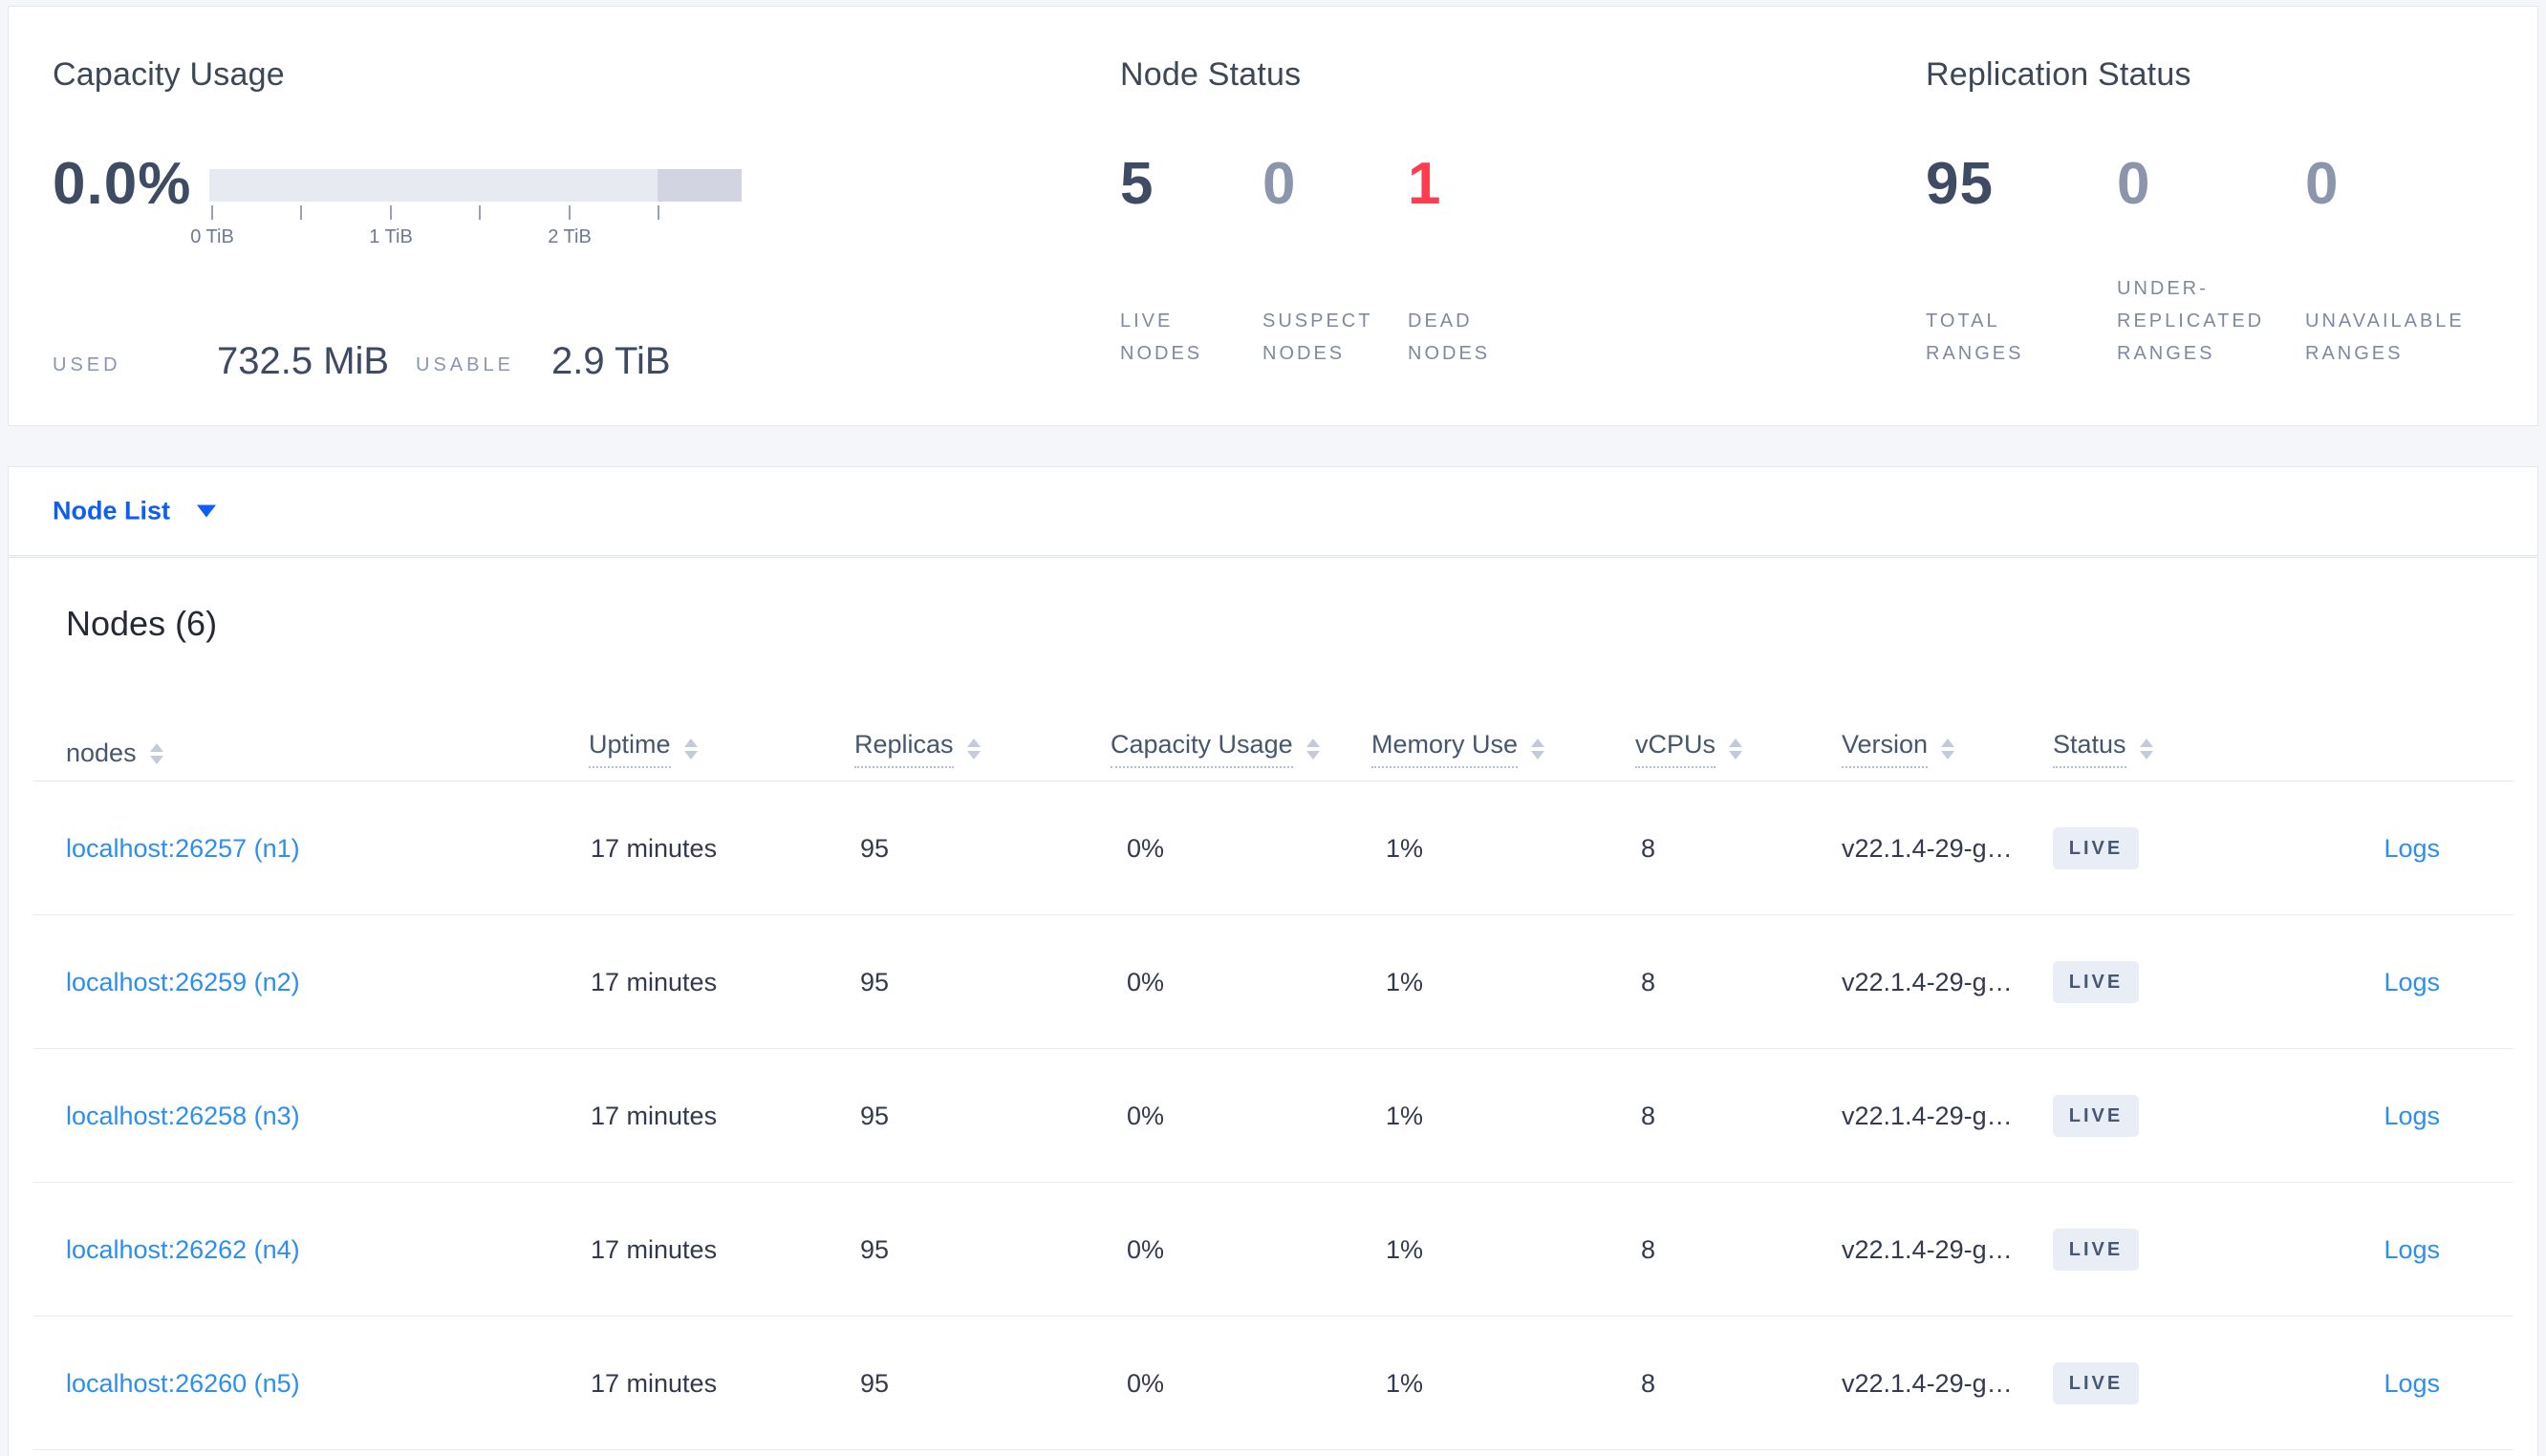 This screenshot has height=1456, width=2546. What do you see at coordinates (183, 982) in the screenshot?
I see `node-address-link: localhost:26259 (n2)` at bounding box center [183, 982].